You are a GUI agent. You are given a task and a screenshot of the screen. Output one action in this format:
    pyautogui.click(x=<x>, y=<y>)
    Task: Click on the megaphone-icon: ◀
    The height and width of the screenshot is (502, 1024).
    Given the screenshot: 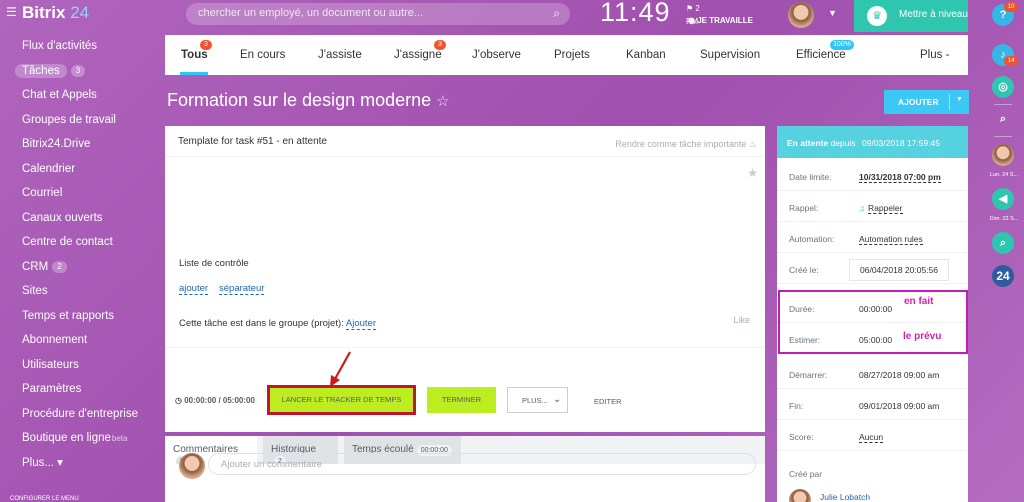 What is the action you would take?
    pyautogui.click(x=1003, y=199)
    